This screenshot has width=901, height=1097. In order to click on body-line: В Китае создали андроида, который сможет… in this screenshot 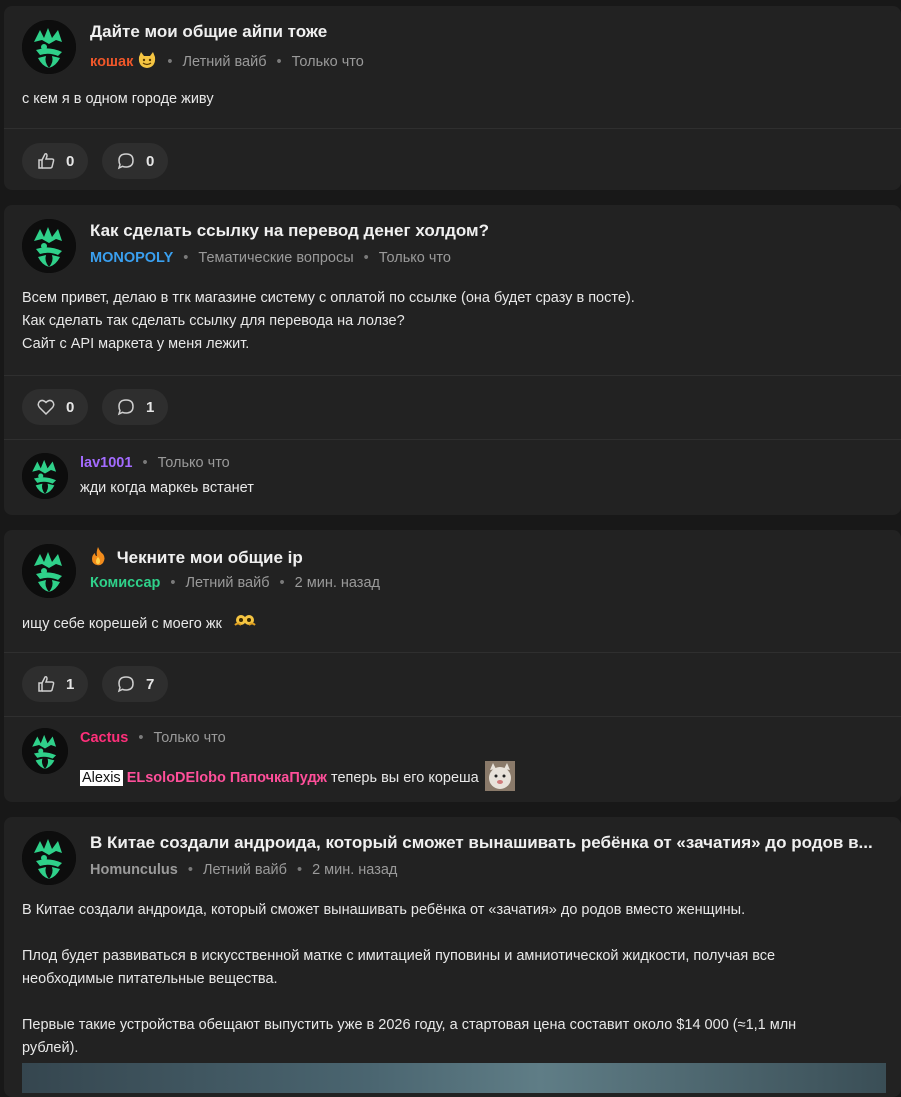, I will do `click(384, 910)`.